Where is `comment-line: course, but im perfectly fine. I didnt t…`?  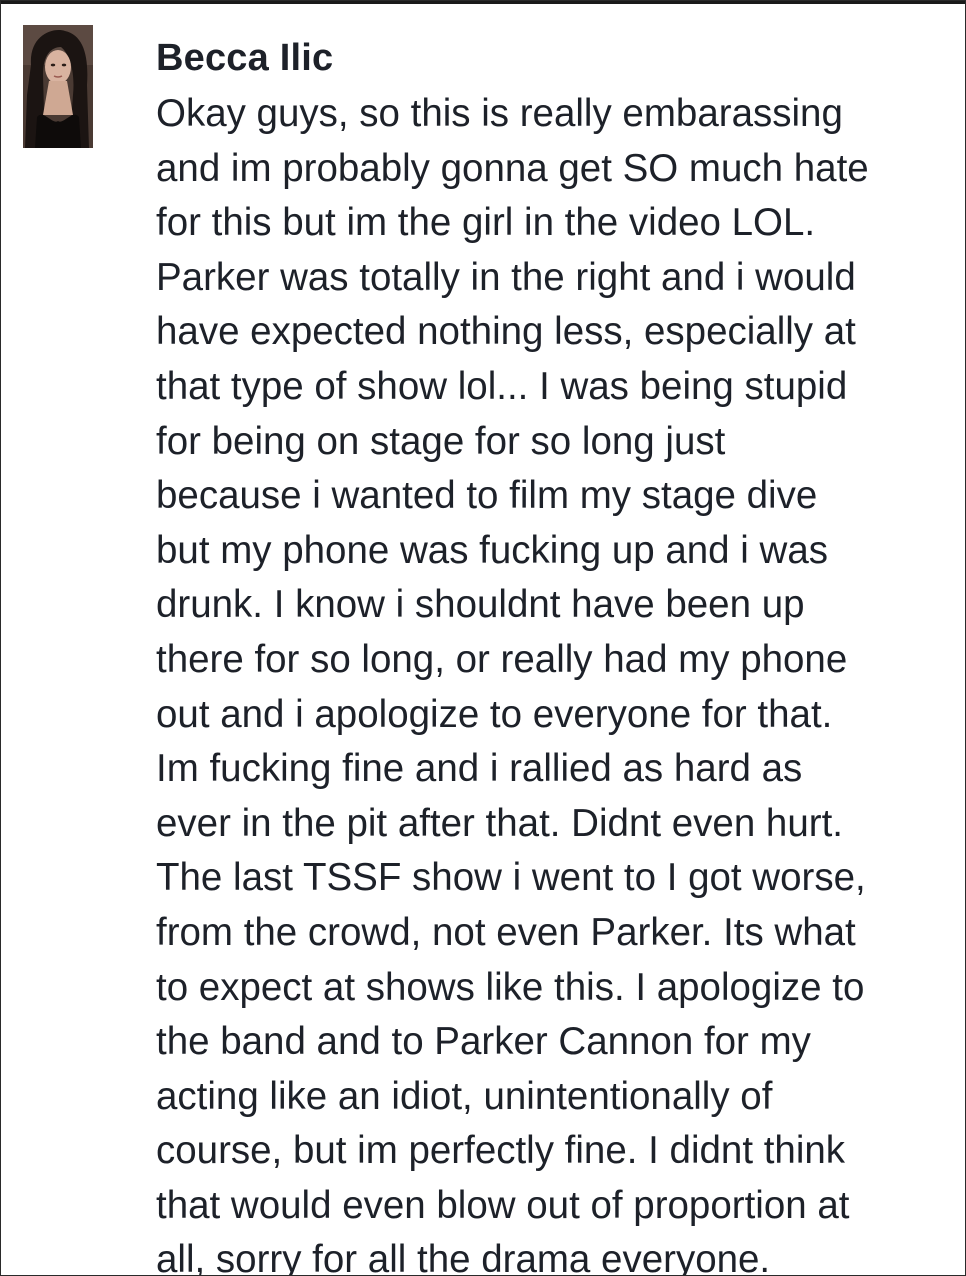
comment-line: course, but im perfectly fine. I didnt t… is located at coordinates (501, 1151).